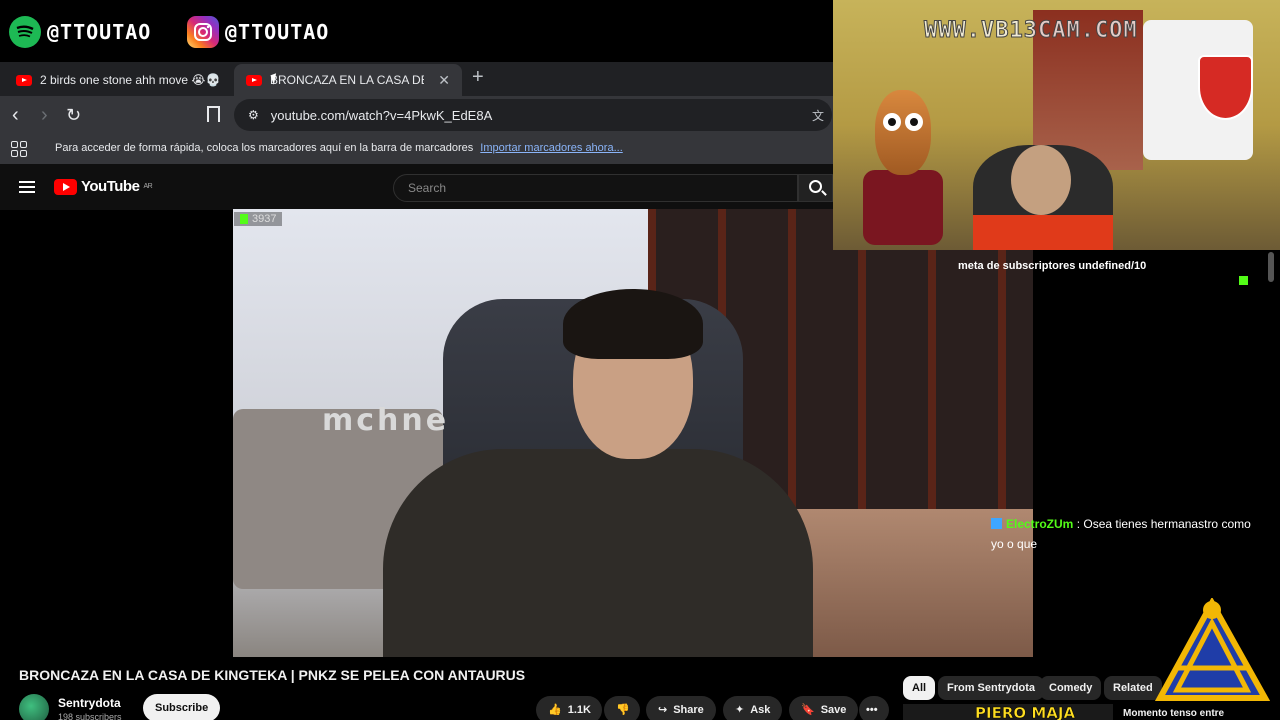 This screenshot has height=720, width=1280. I want to click on search-button, so click(815, 188).